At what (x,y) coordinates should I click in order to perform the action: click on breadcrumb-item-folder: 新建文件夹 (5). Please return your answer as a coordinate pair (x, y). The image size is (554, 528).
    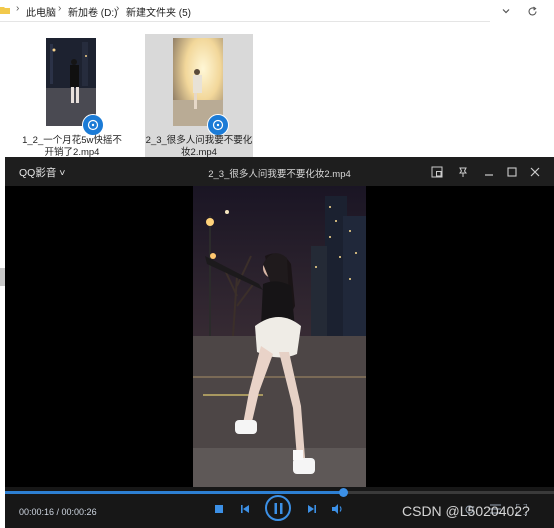
    Looking at the image, I should click on (158, 11).